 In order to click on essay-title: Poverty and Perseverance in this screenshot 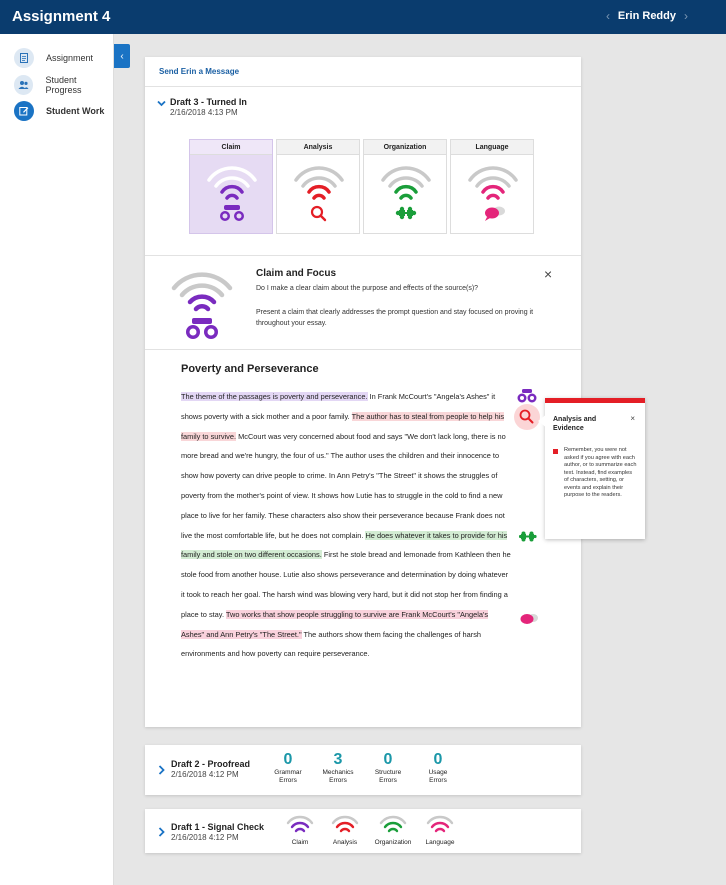, I will do `click(250, 369)`.